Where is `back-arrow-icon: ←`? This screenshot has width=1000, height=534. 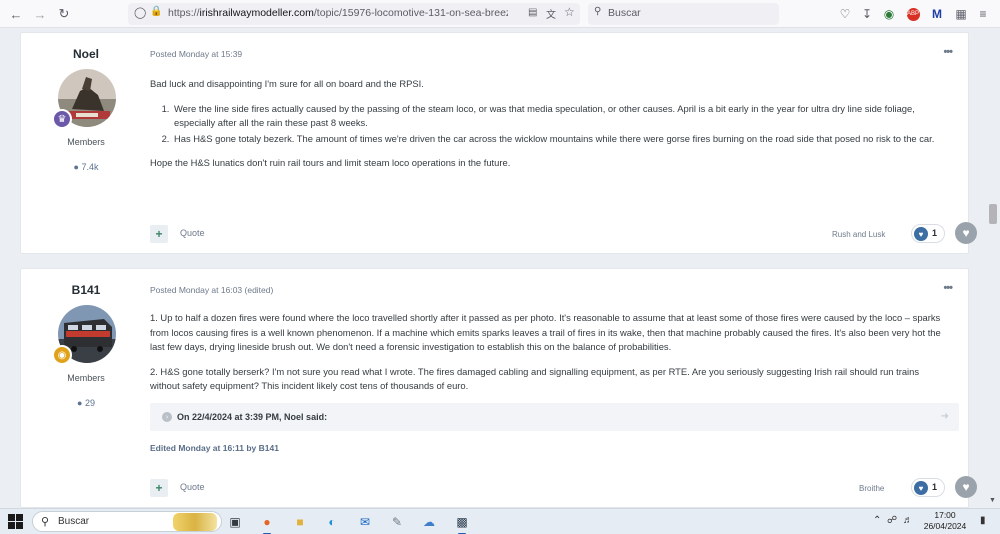 back-arrow-icon: ← is located at coordinates (16, 14).